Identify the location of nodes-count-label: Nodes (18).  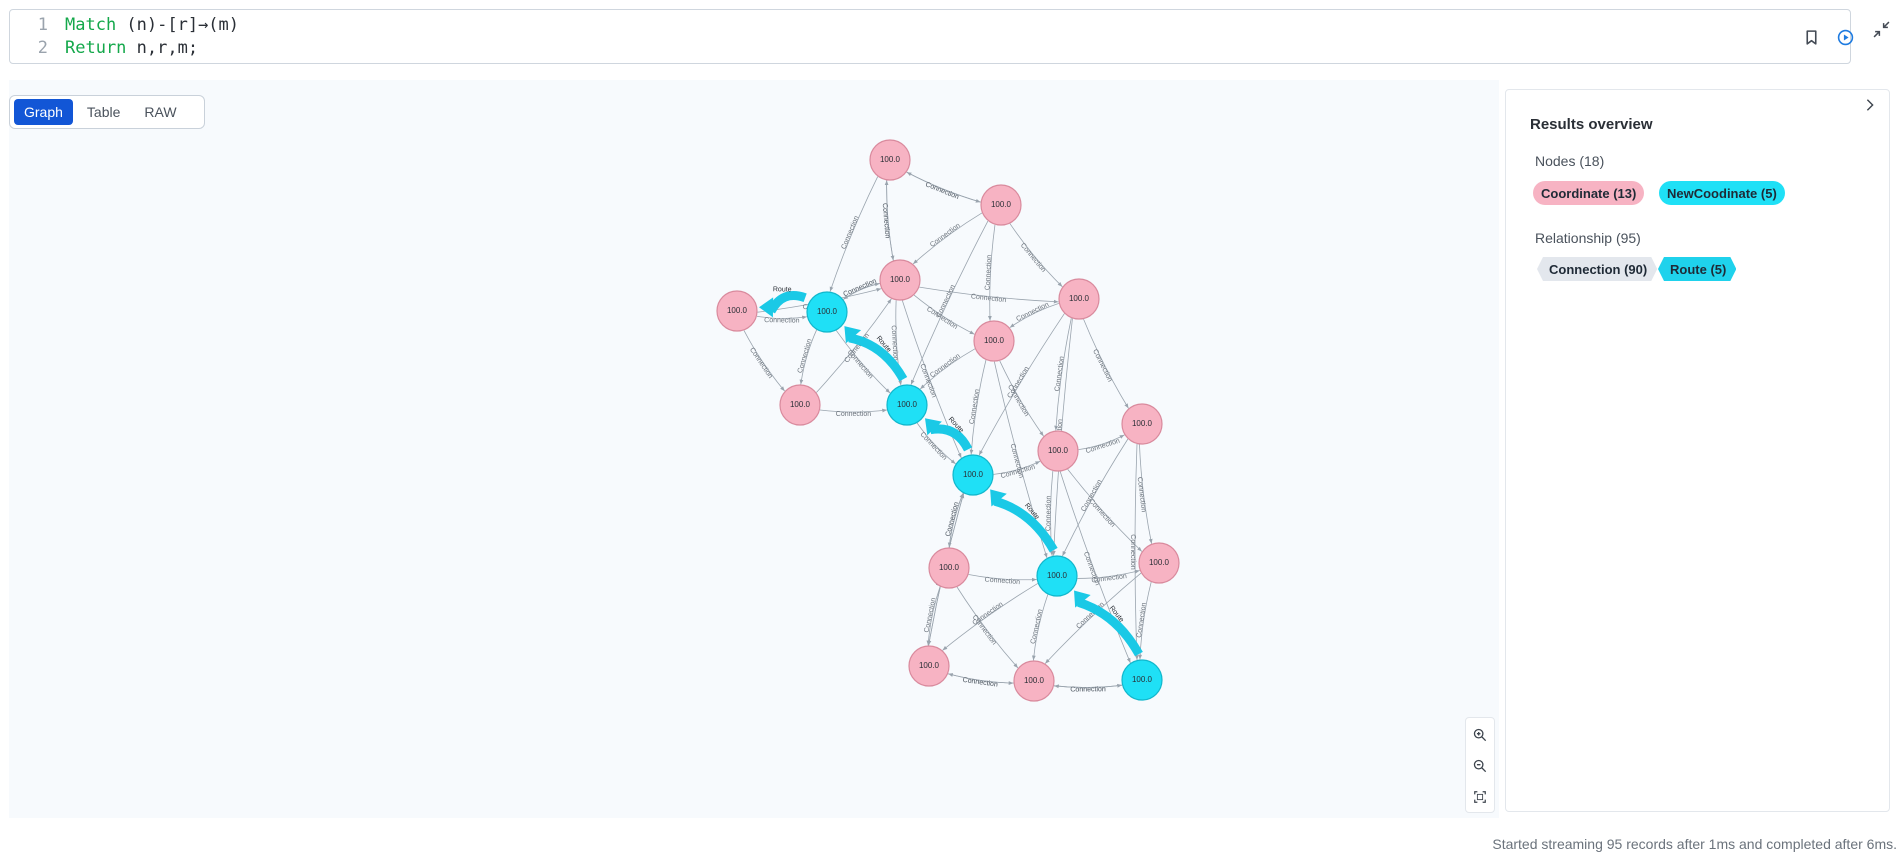
(1570, 161).